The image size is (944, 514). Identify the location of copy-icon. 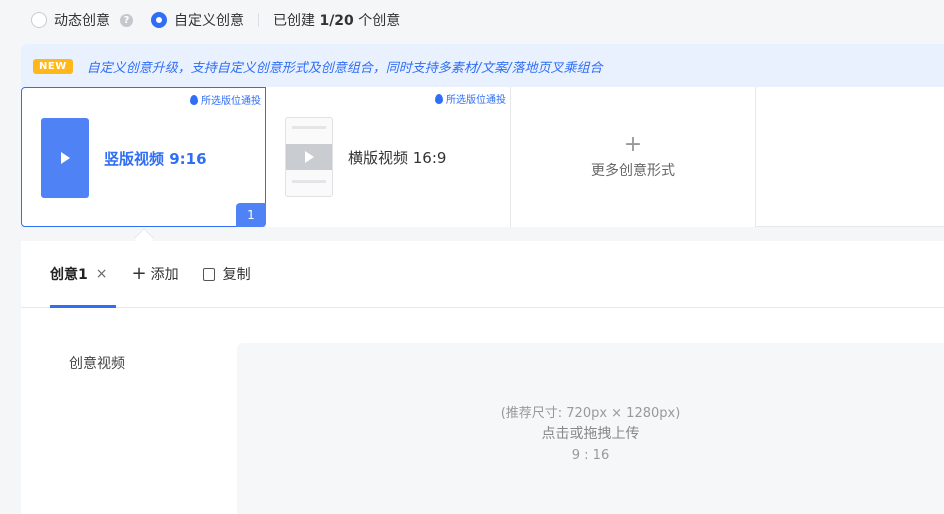
(208, 274).